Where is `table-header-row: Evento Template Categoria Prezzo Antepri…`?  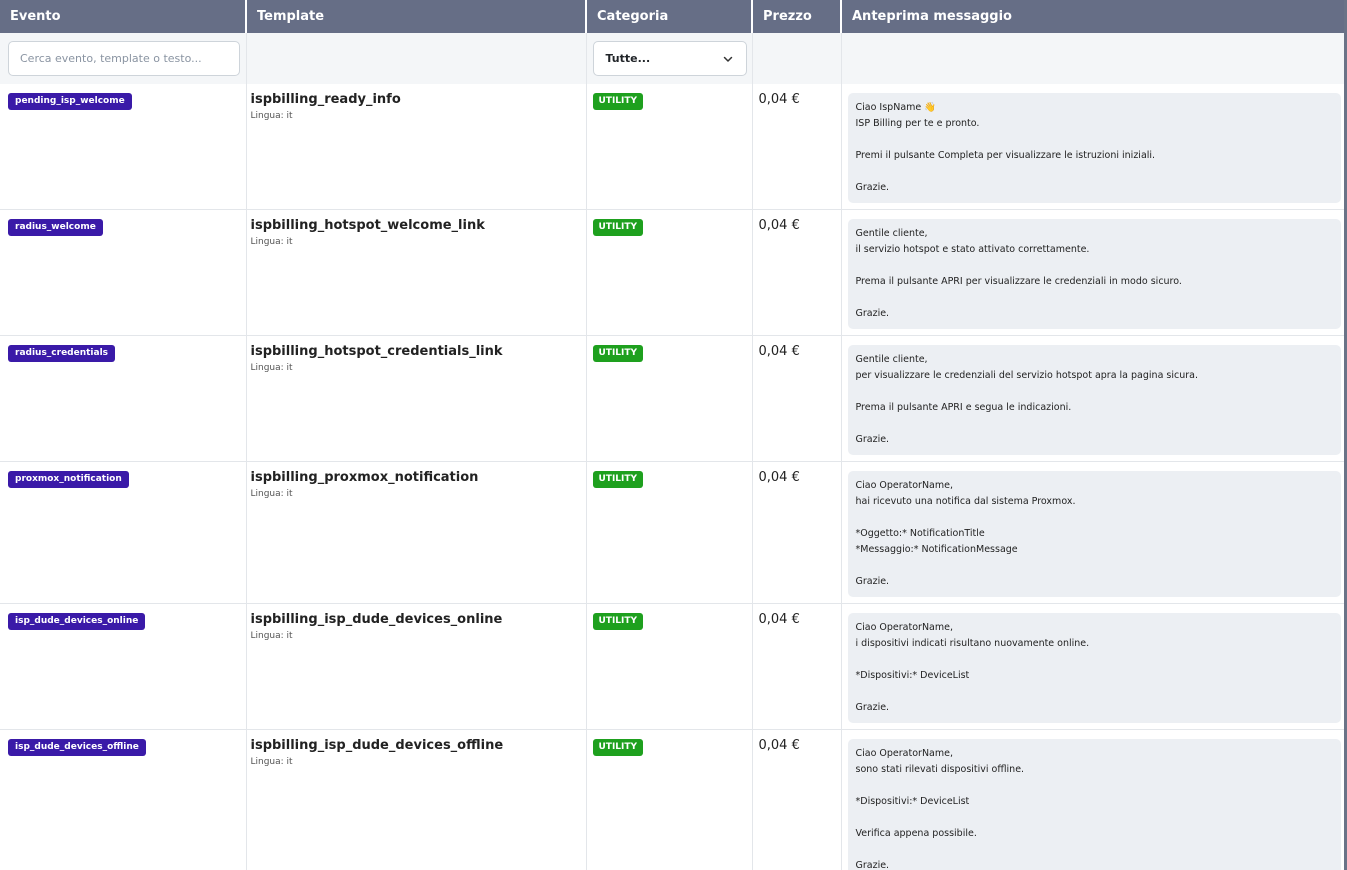
table-header-row: Evento Template Categoria Prezzo Antepri… is located at coordinates (672, 16).